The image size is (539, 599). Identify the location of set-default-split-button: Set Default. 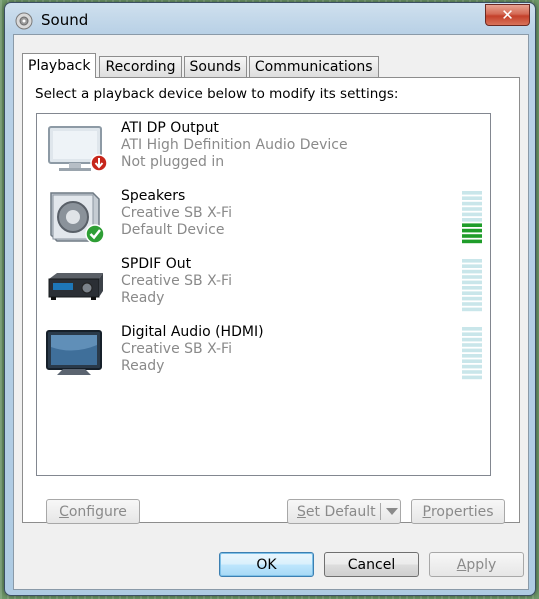
(344, 511).